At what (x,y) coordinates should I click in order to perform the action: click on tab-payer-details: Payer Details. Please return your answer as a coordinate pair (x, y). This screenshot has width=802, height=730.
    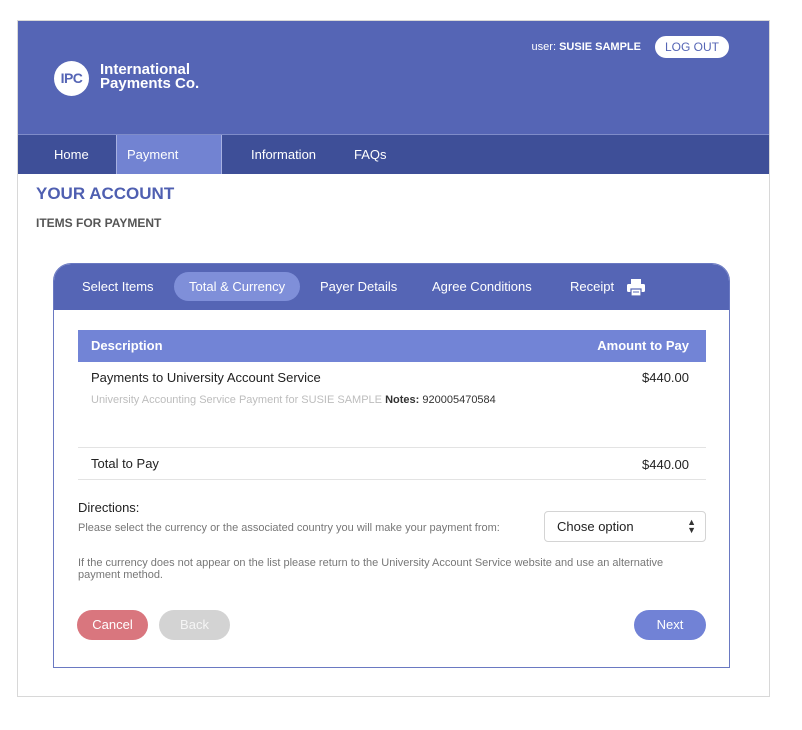
    Looking at the image, I should click on (358, 286).